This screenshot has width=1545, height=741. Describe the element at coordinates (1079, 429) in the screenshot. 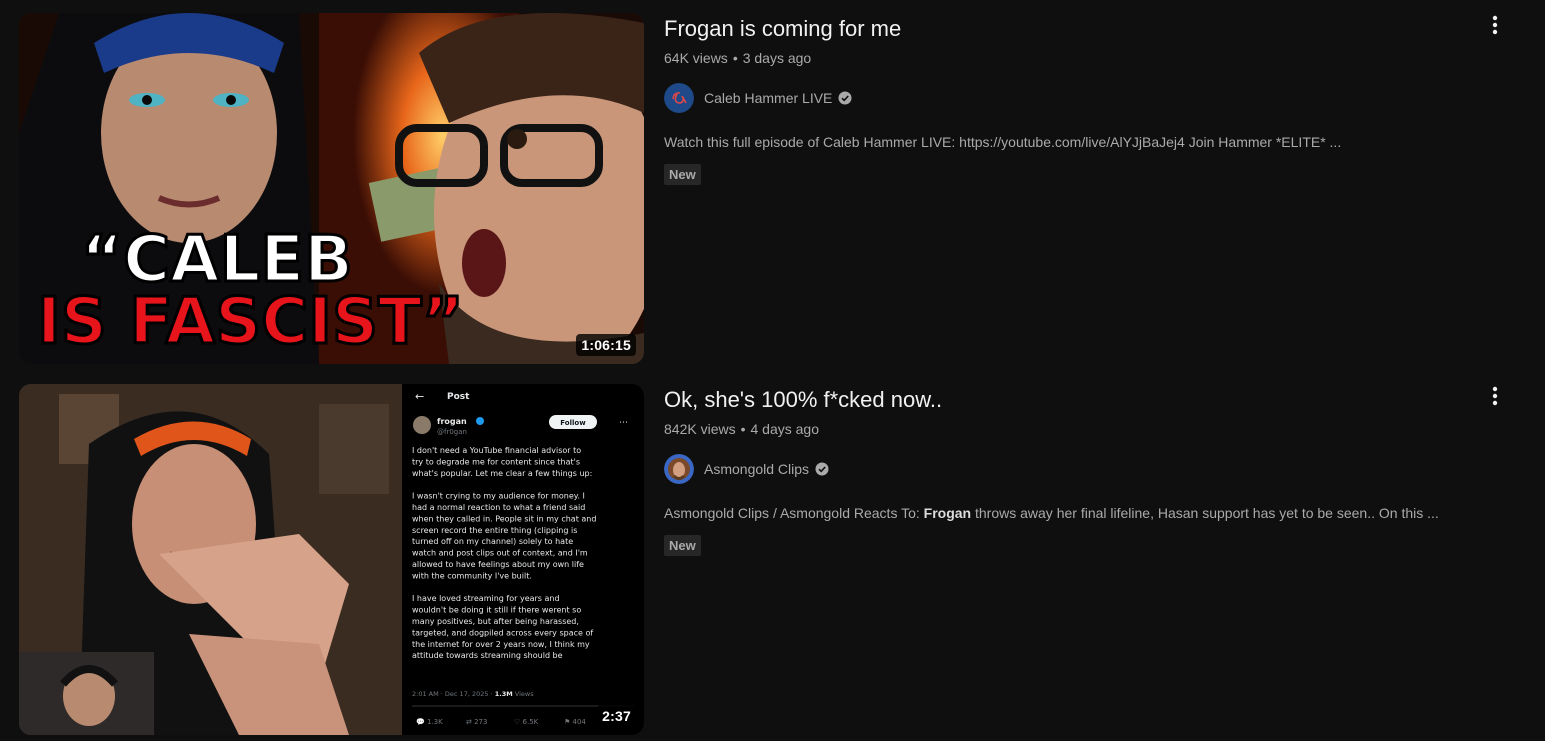

I see `video-meta: 842K views • 4 days ago` at that location.